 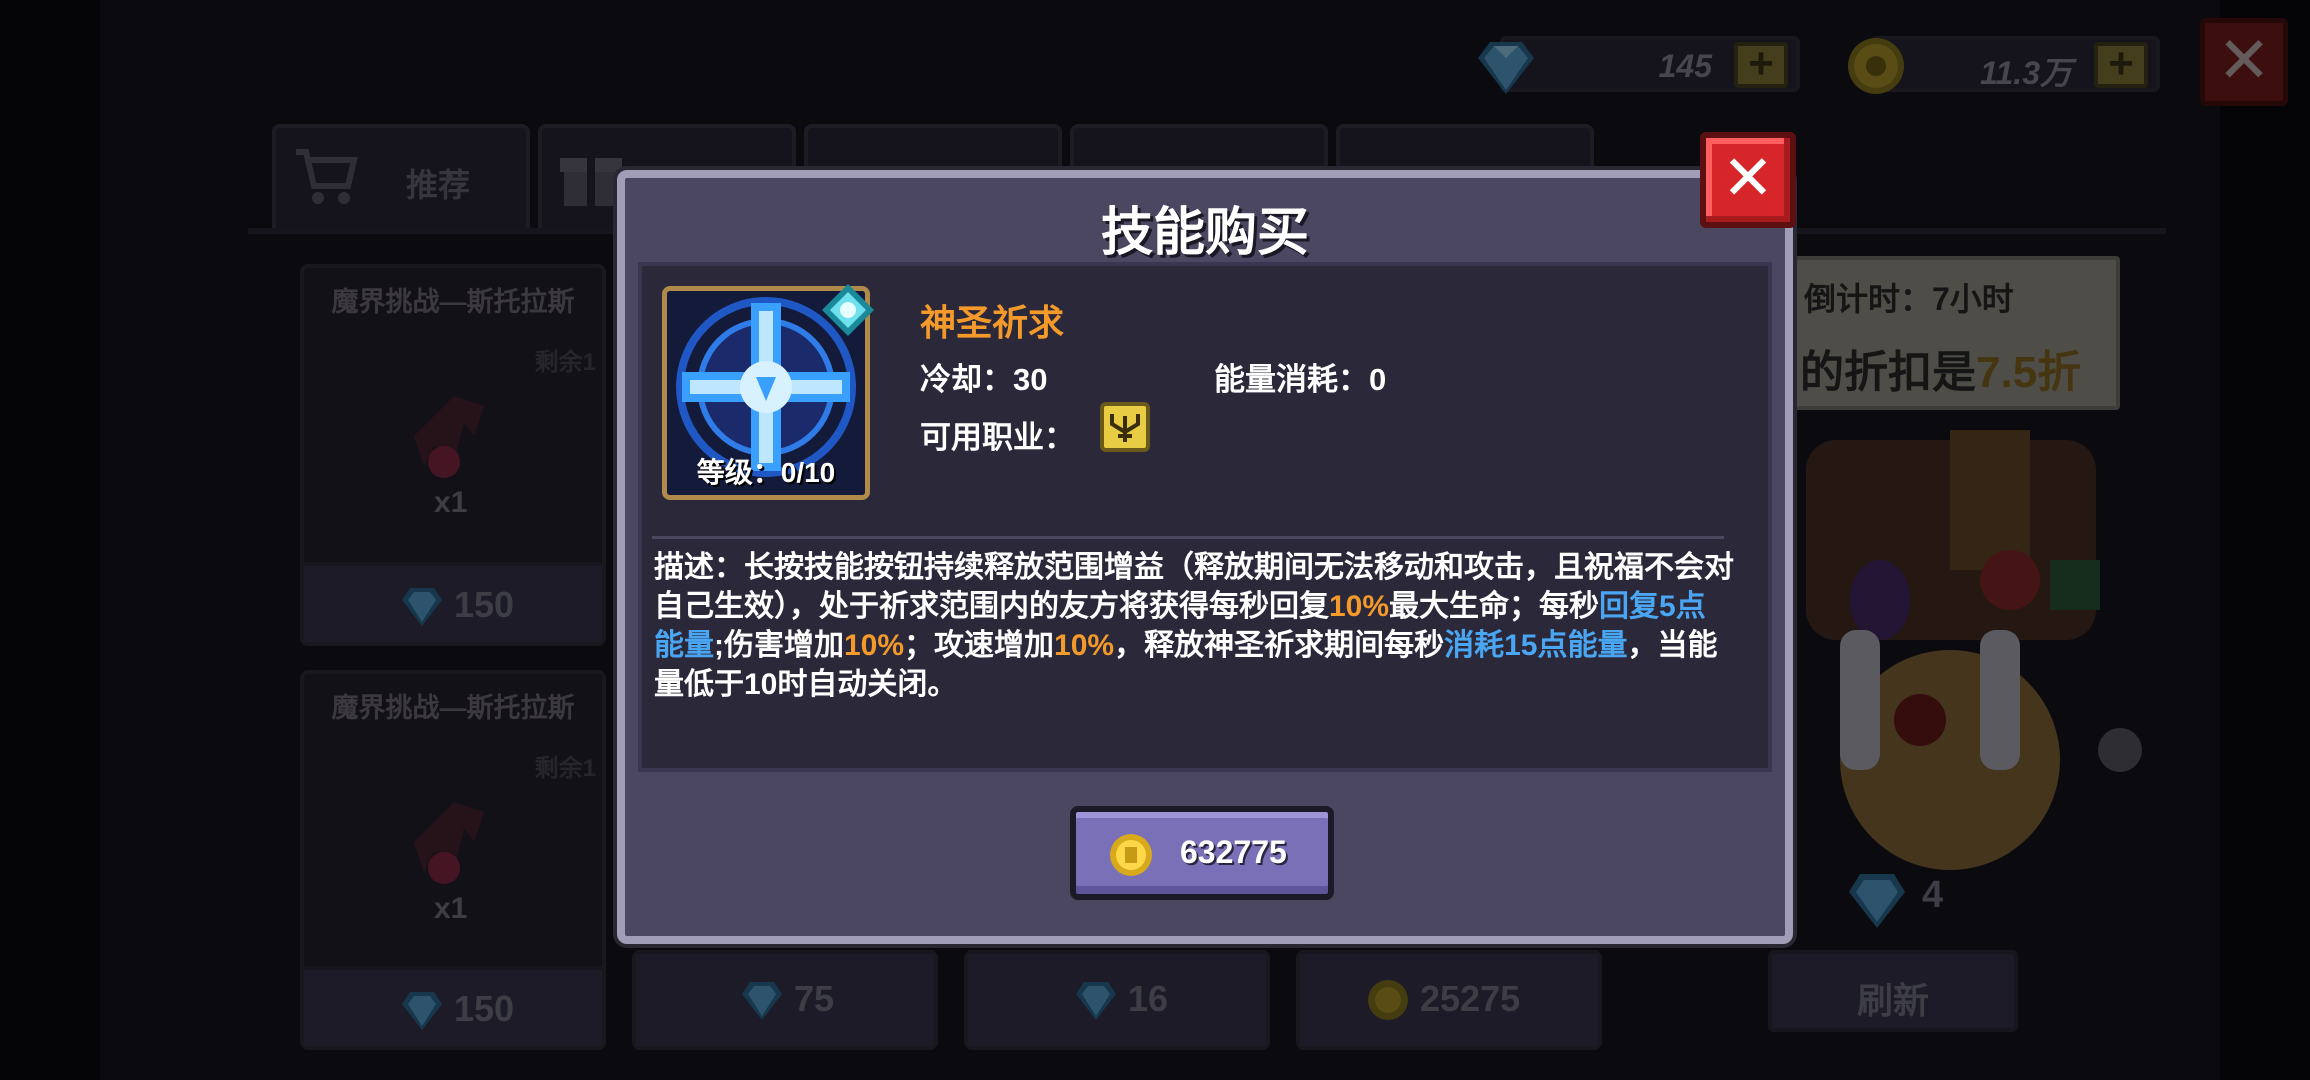 I want to click on buy-skill-button: 632775, so click(x=1202, y=853).